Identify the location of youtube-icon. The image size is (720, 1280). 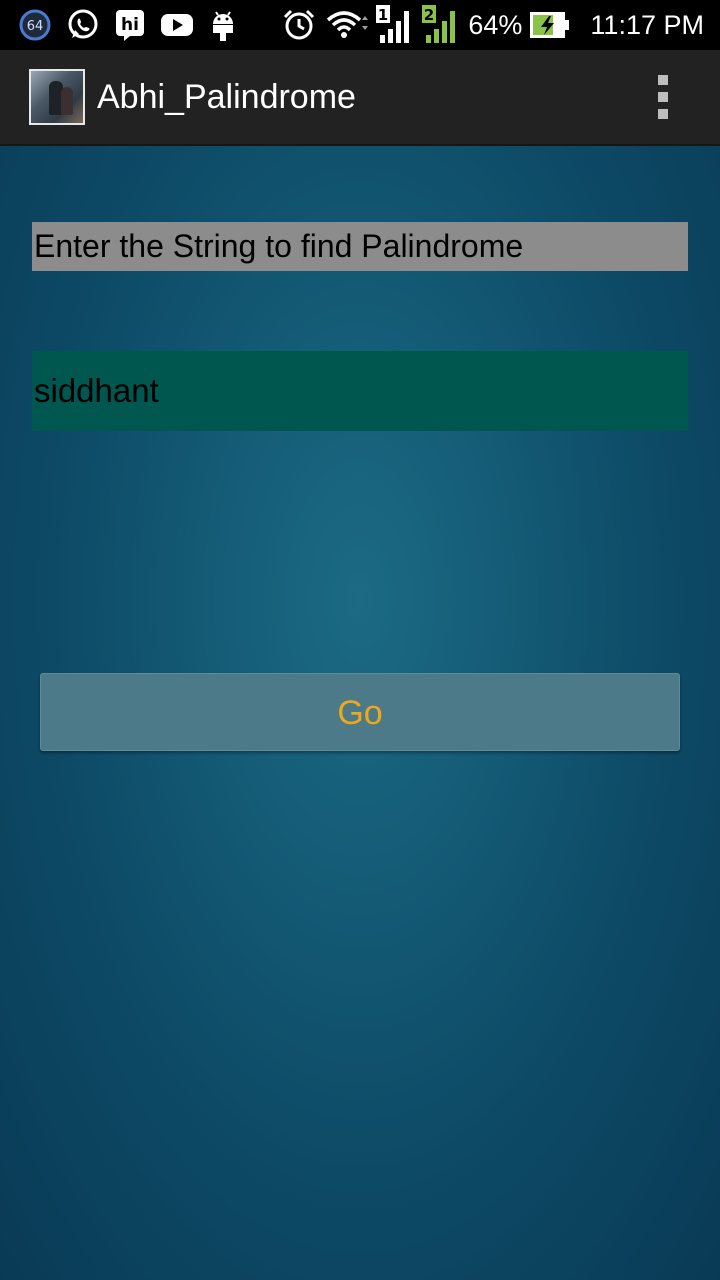
(177, 25).